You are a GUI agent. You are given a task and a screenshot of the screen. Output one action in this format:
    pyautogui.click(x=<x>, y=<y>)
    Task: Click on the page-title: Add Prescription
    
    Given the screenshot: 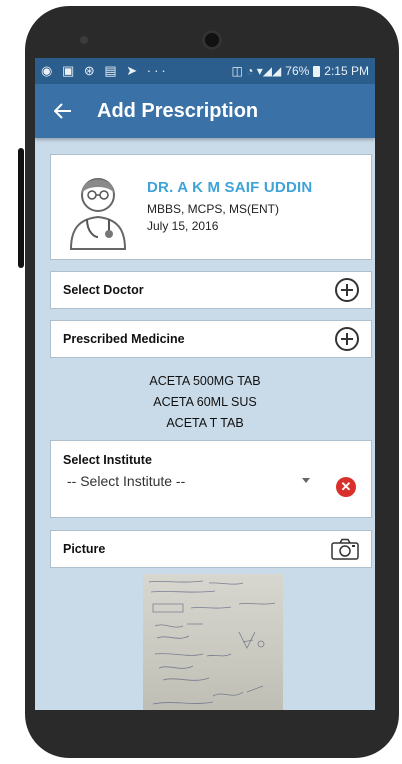 What is the action you would take?
    pyautogui.click(x=178, y=110)
    